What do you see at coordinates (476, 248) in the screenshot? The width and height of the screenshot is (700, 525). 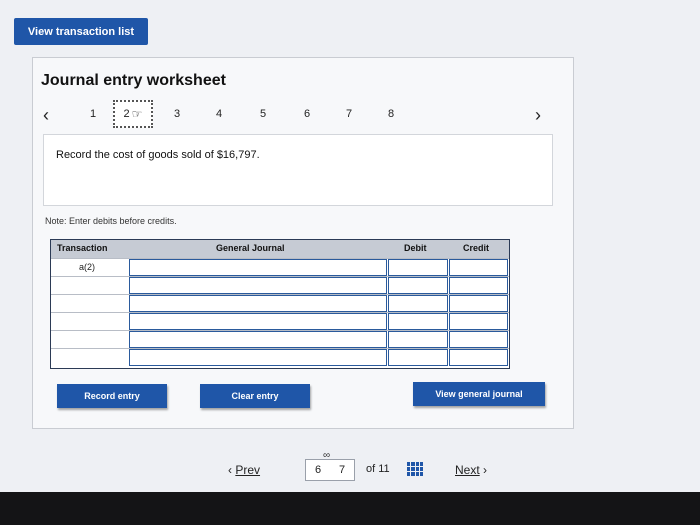 I see `header-credit: Credit` at bounding box center [476, 248].